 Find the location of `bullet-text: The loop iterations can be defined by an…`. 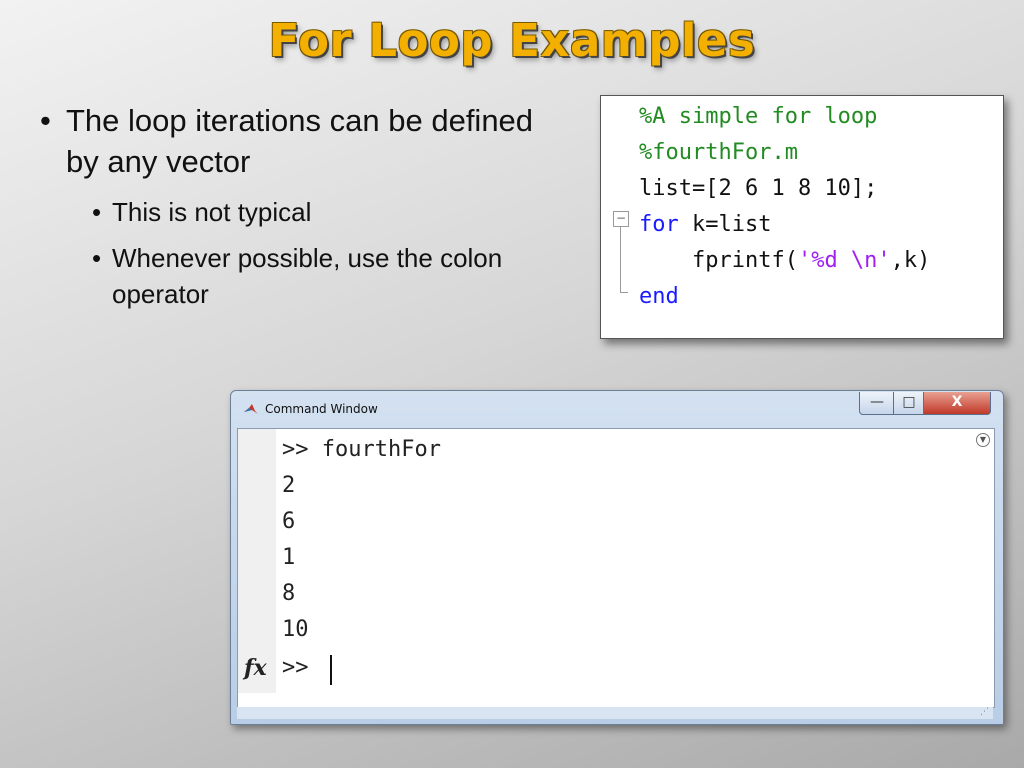

bullet-text: The loop iterations can be defined by an… is located at coordinates (300, 141).